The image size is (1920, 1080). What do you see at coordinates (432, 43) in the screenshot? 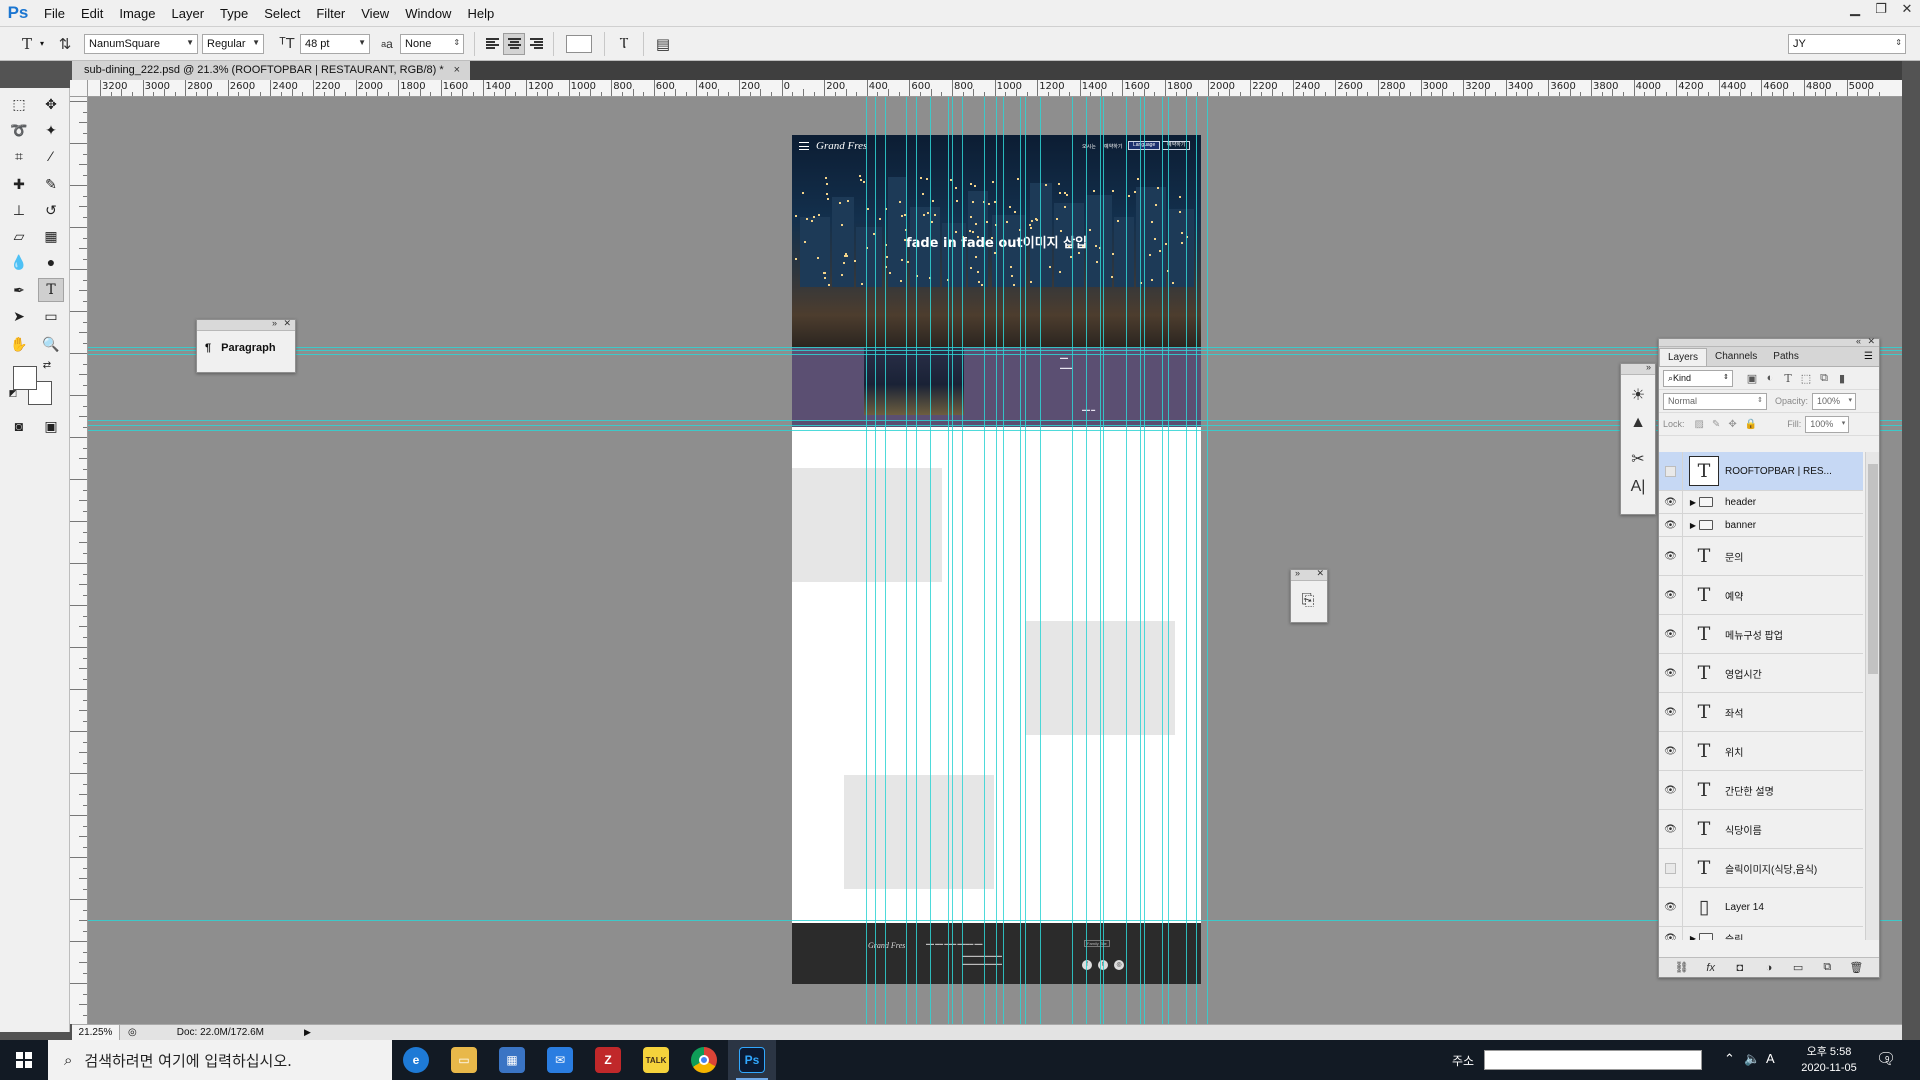
I see `antialias-select: None ⇕` at bounding box center [432, 43].